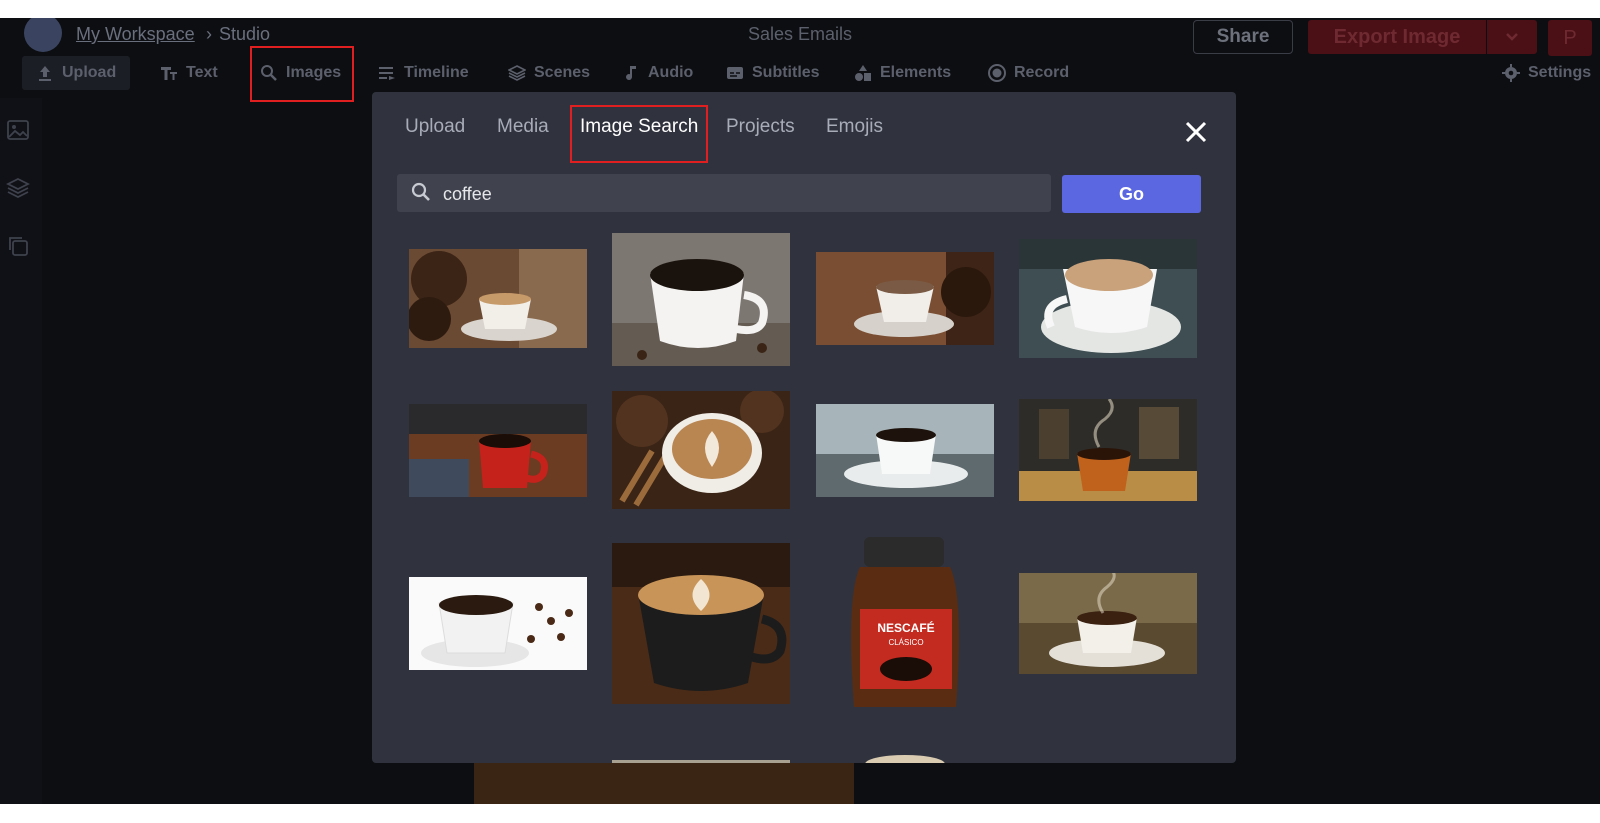 This screenshot has width=1600, height=823. I want to click on image-icon, so click(18, 130).